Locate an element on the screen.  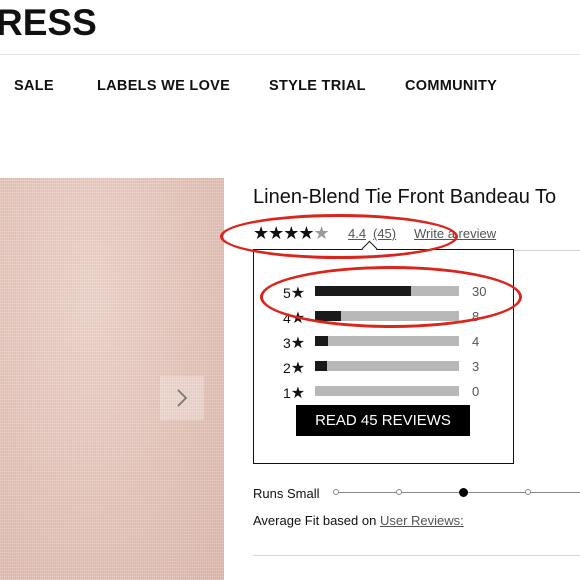
rating-row-label: 3★ is located at coordinates (294, 343).